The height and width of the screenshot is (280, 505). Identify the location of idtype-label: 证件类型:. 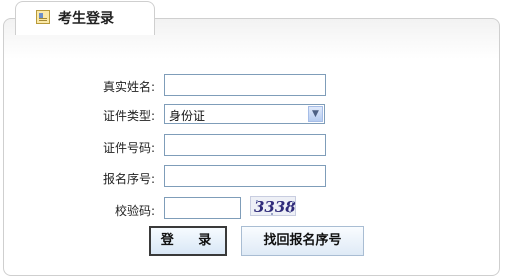
(128, 116).